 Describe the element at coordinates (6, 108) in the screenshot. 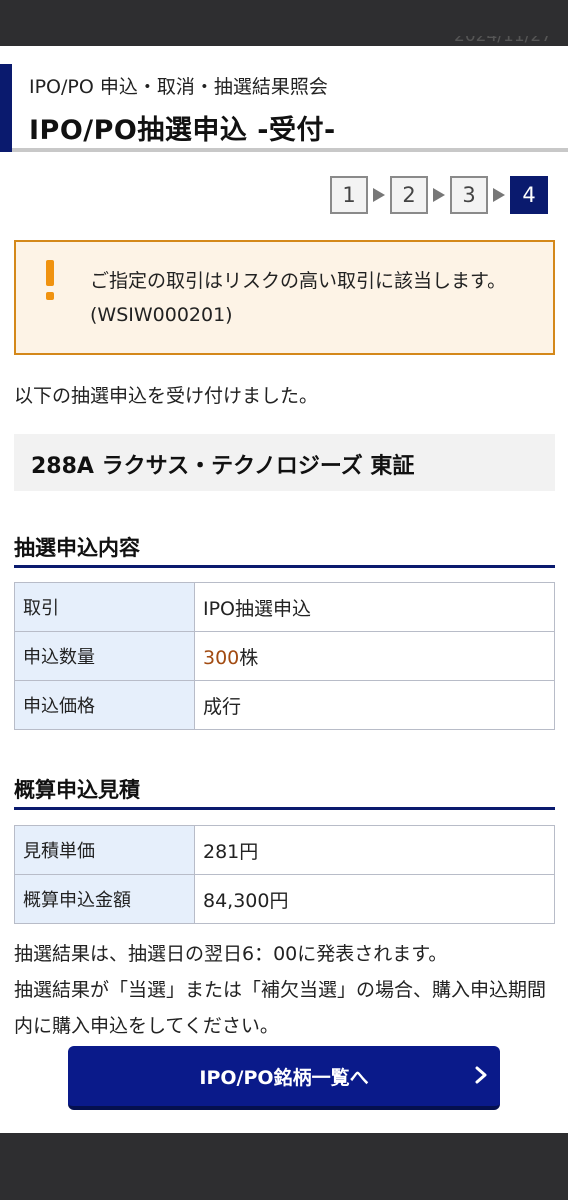

I see `header-accent-bar` at that location.